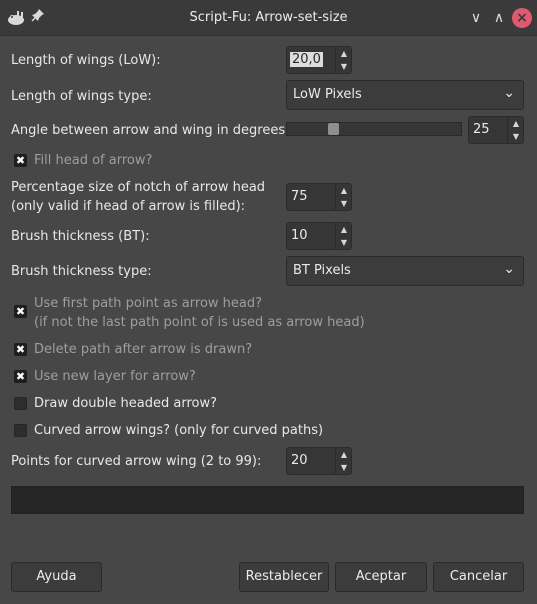  Describe the element at coordinates (344, 229) in the screenshot. I see `bt-increment-icon: ▲` at that location.